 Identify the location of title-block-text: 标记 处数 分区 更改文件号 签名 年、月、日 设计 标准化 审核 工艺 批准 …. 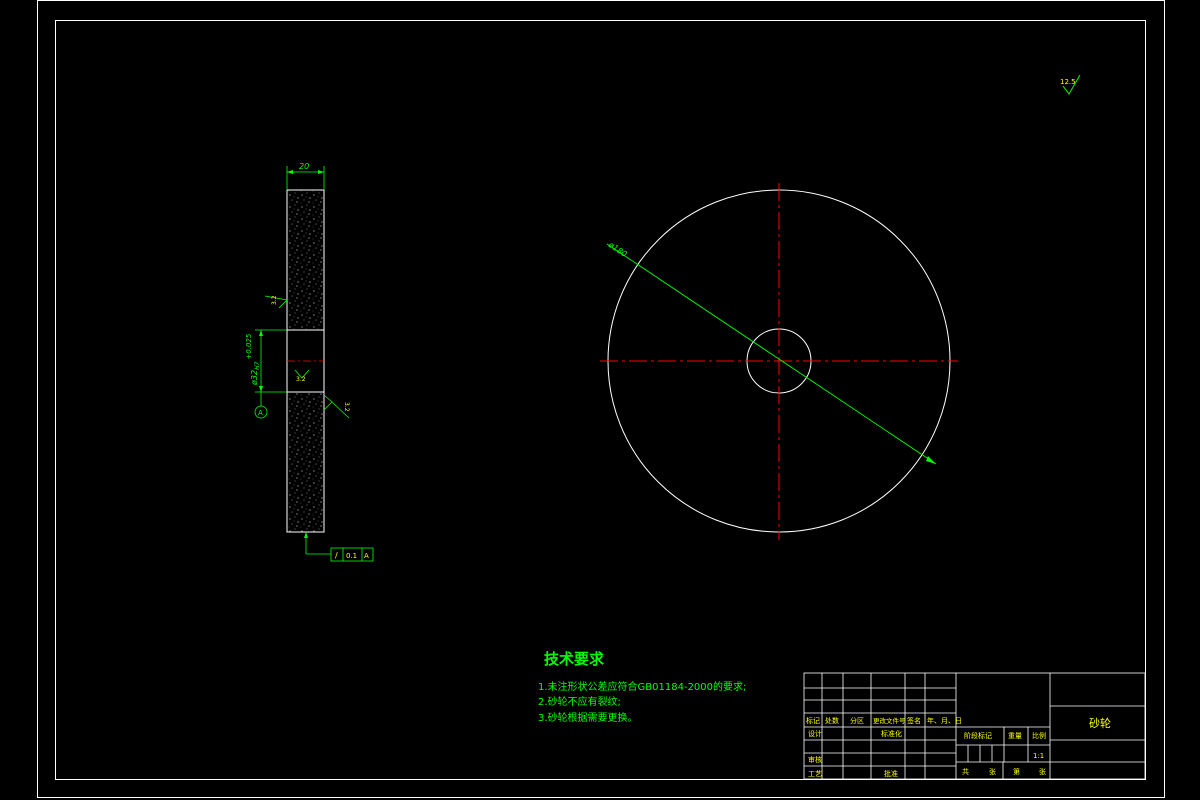
(958, 747).